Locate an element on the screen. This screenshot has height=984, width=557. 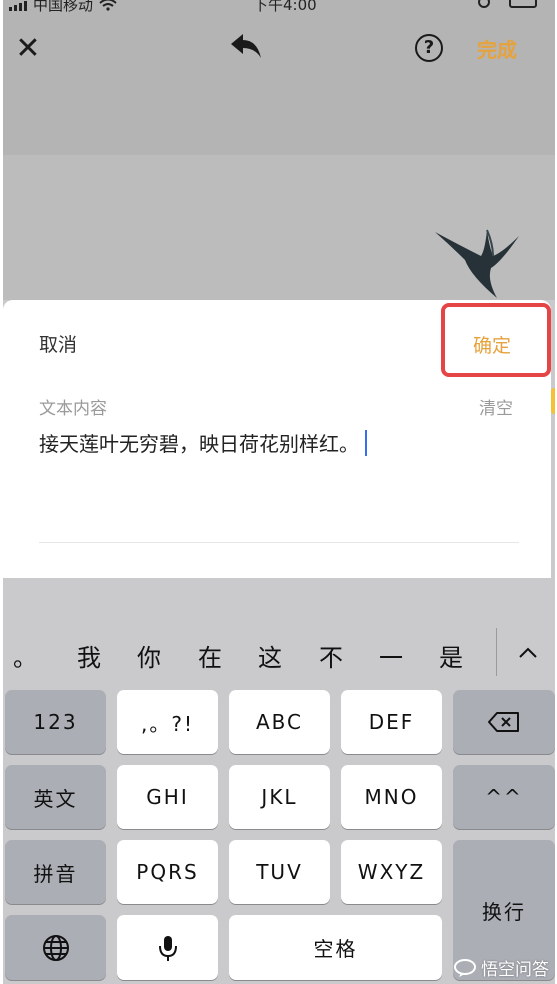
key-def: DEF is located at coordinates (391, 722).